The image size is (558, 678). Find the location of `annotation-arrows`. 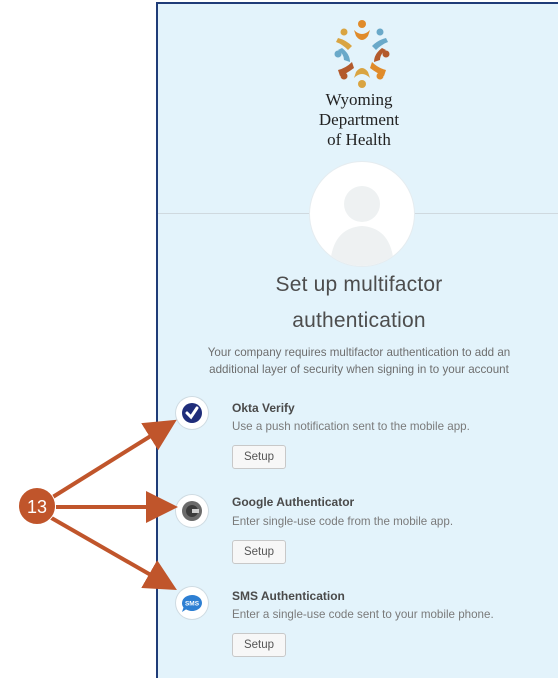

annotation-arrows is located at coordinates (112, 504).